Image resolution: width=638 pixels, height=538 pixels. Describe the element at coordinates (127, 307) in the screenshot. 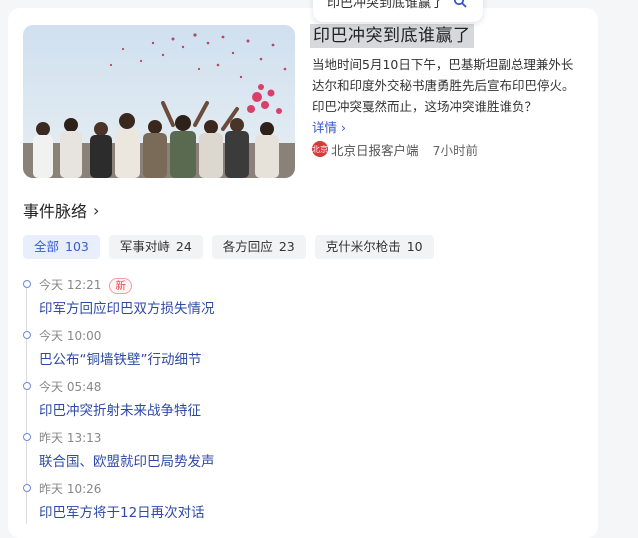

I see `timeline-title: 印军方回应印巴双方损失情况` at that location.